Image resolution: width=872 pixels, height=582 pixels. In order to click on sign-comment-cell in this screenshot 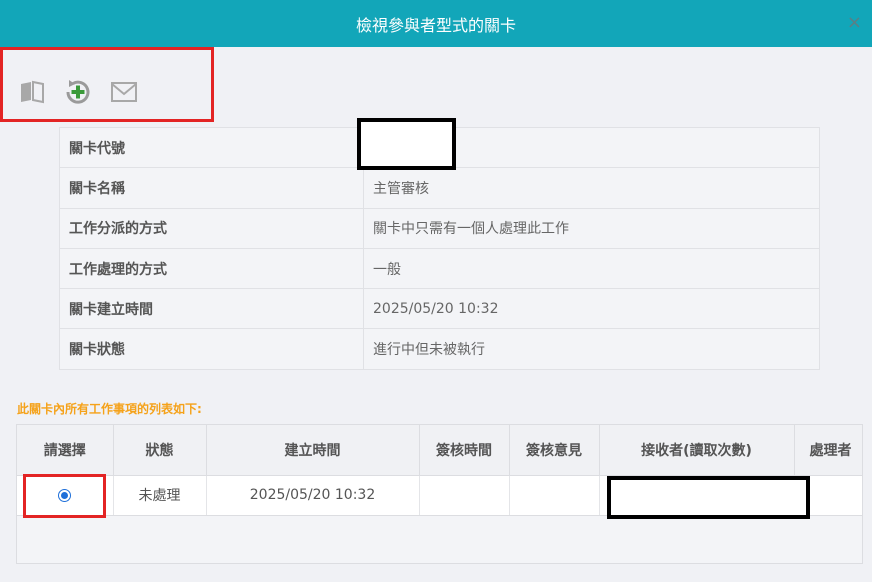, I will do `click(554, 495)`.